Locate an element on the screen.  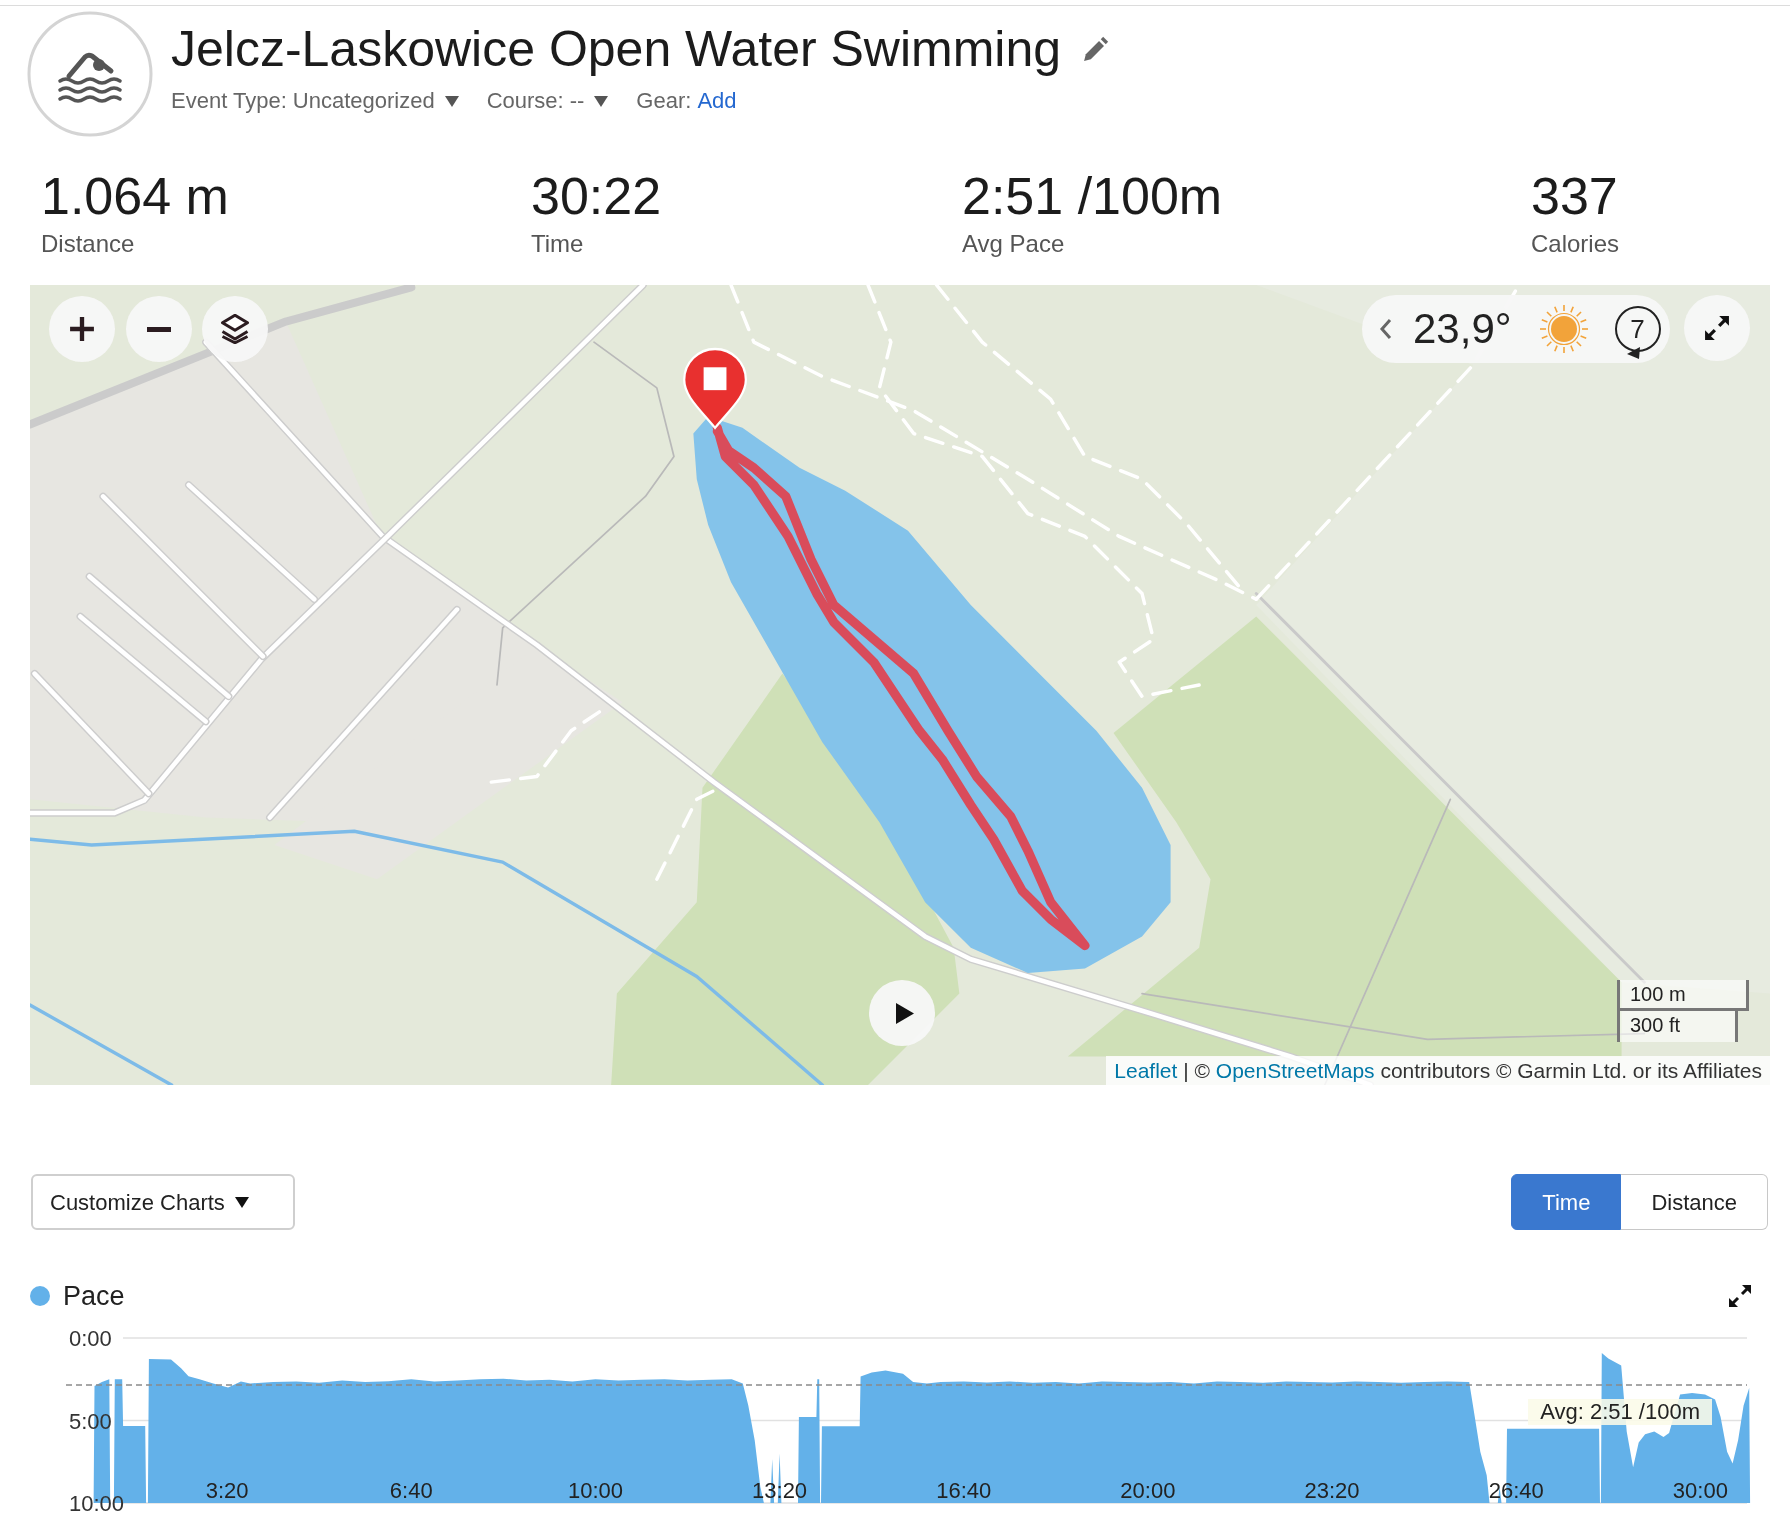
field-label: Event Type: is located at coordinates (229, 101).